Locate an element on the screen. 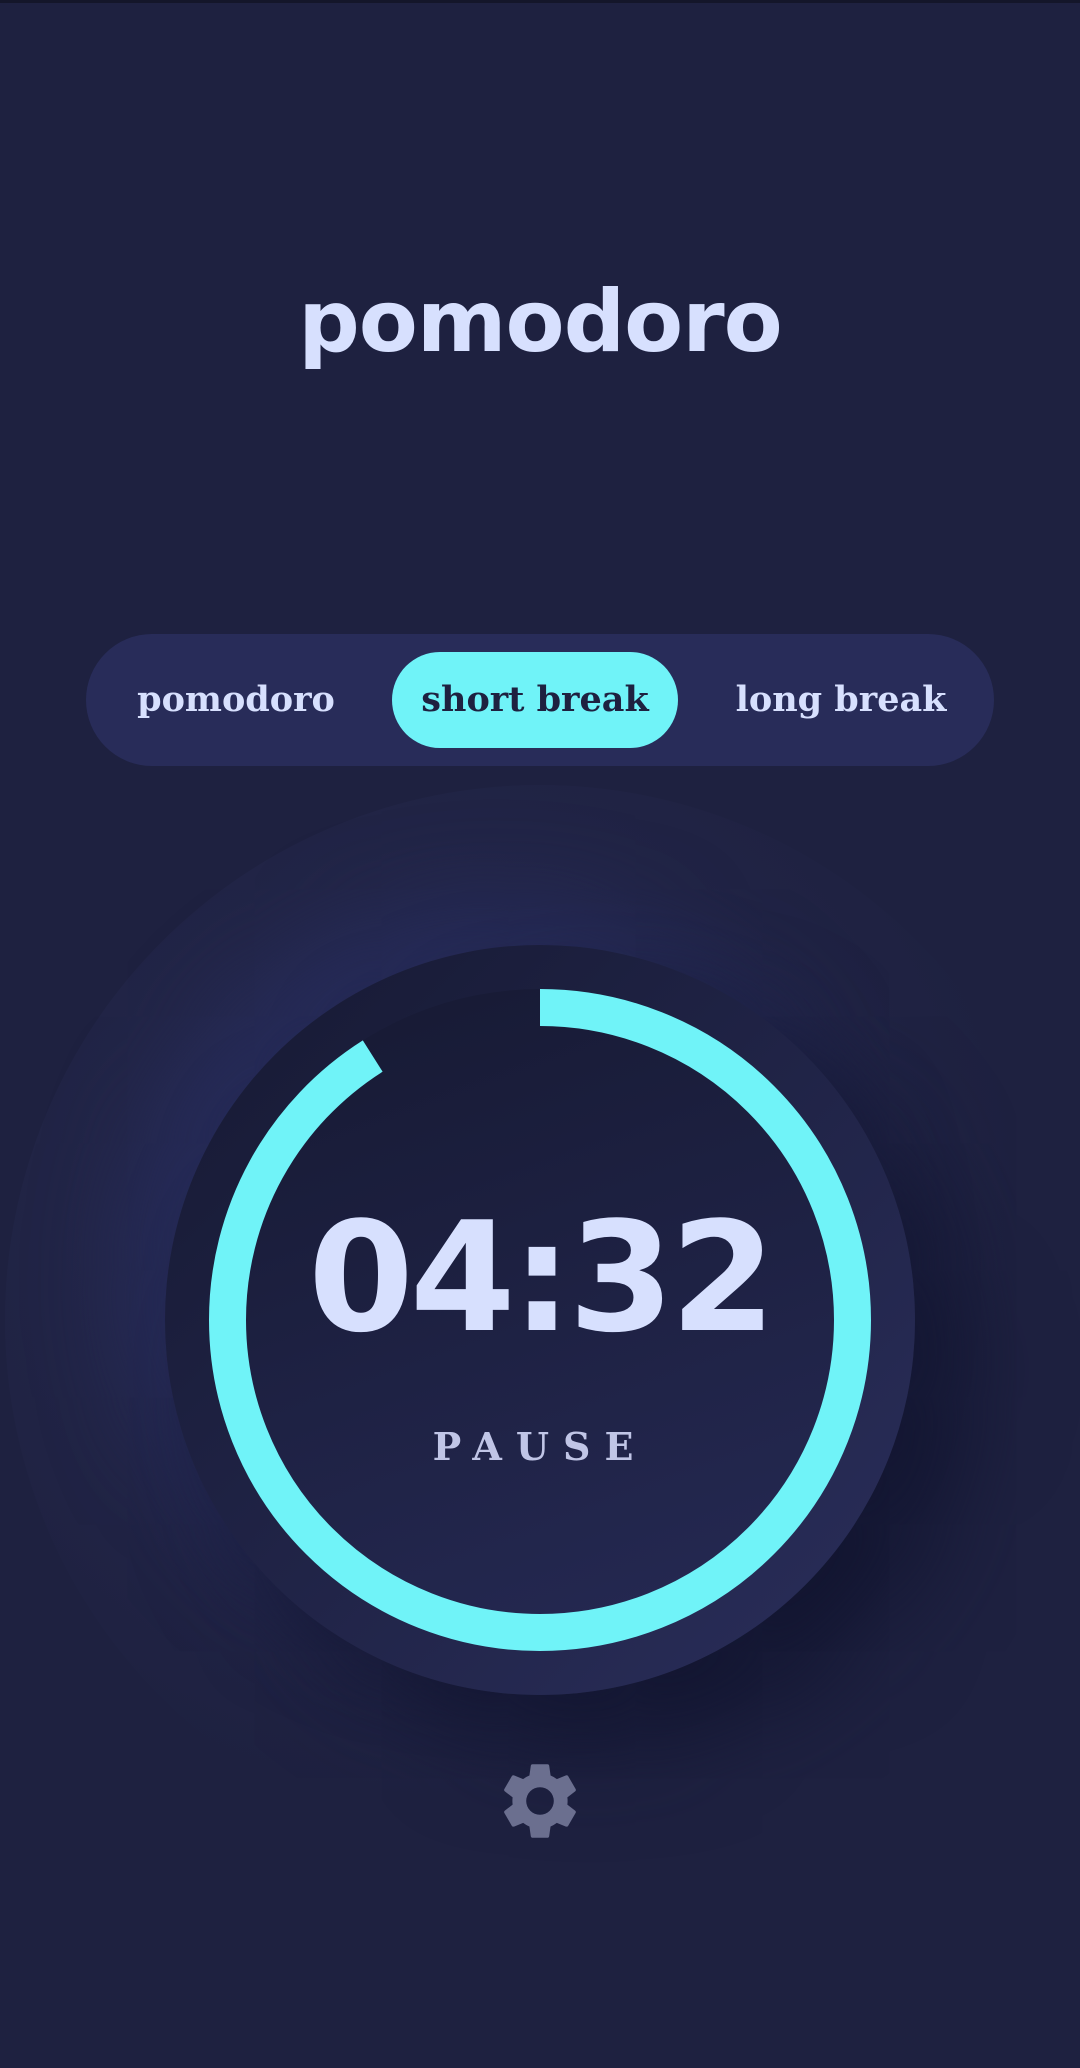 The height and width of the screenshot is (2068, 1080). tab-long-break: long break is located at coordinates (841, 700).